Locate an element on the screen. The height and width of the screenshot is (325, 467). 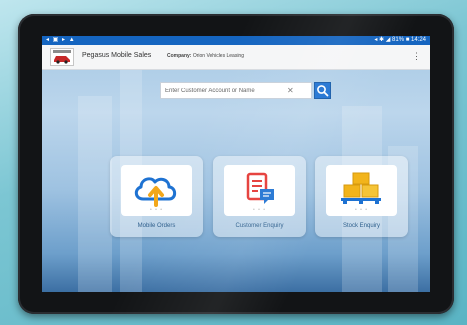
tile-label: Customer Enquiry is located at coordinates (259, 226).